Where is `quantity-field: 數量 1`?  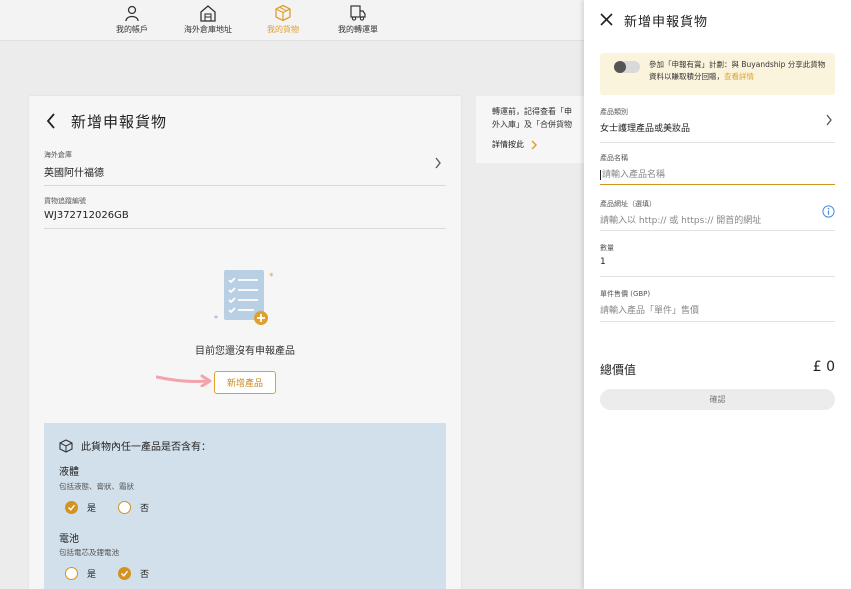
quantity-field: 數量 1 is located at coordinates (717, 260).